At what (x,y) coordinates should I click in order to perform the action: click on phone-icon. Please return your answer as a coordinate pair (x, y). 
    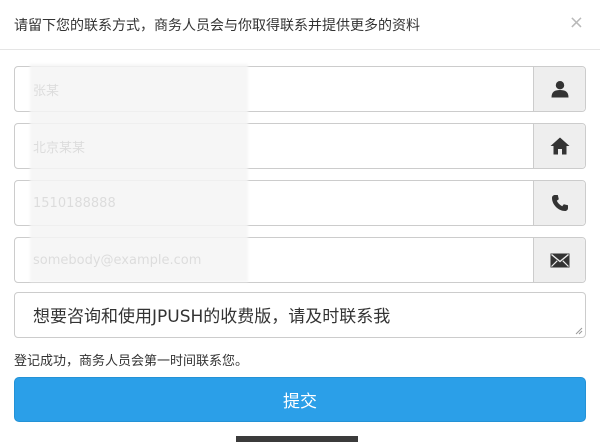
    Looking at the image, I should click on (559, 203).